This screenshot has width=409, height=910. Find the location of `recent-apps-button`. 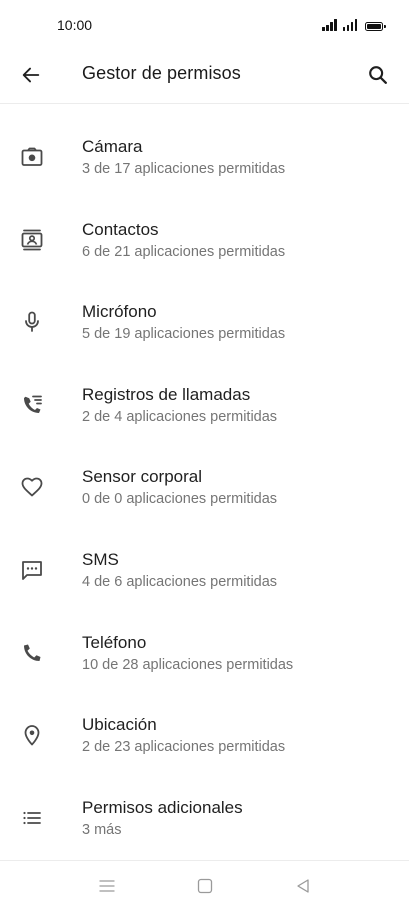

recent-apps-button is located at coordinates (107, 886).